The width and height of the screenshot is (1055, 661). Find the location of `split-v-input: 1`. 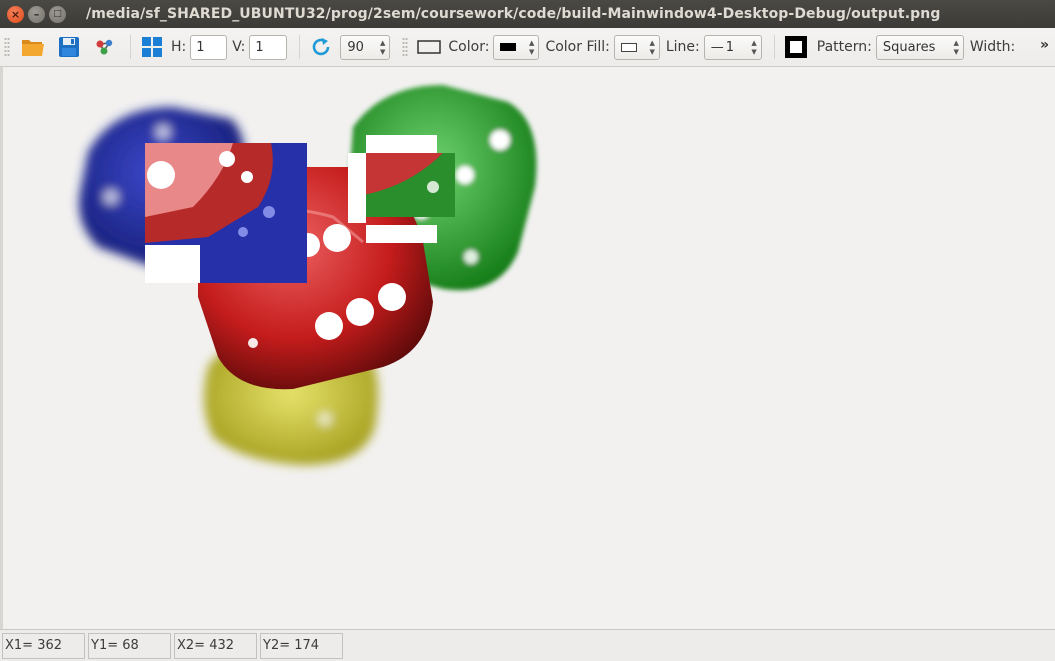

split-v-input: 1 is located at coordinates (268, 47).